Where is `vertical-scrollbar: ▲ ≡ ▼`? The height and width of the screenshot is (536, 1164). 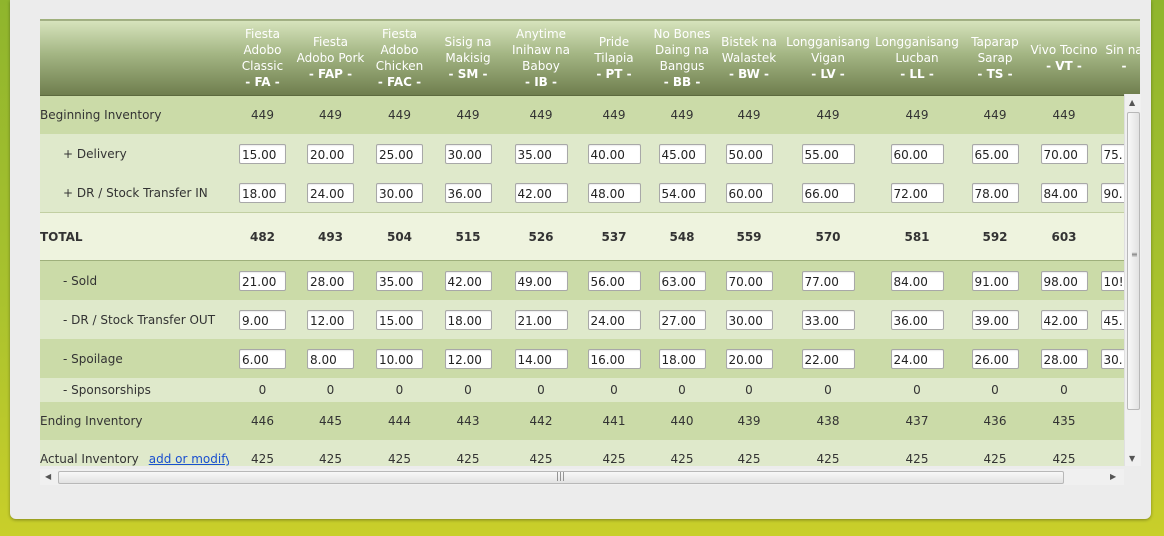 vertical-scrollbar: ▲ ≡ ▼ is located at coordinates (1132, 280).